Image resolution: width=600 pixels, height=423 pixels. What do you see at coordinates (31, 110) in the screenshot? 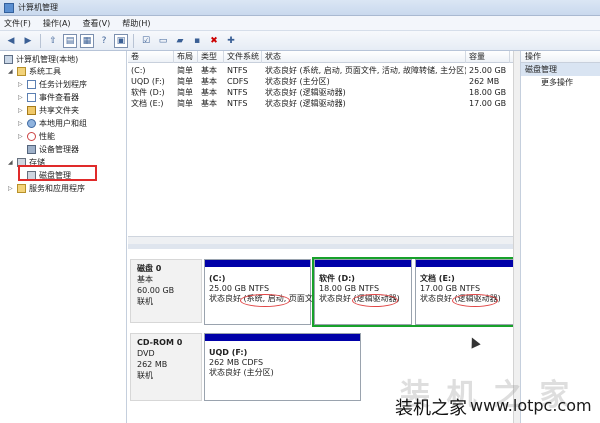
I see `shared-folder-icon` at bounding box center [31, 110].